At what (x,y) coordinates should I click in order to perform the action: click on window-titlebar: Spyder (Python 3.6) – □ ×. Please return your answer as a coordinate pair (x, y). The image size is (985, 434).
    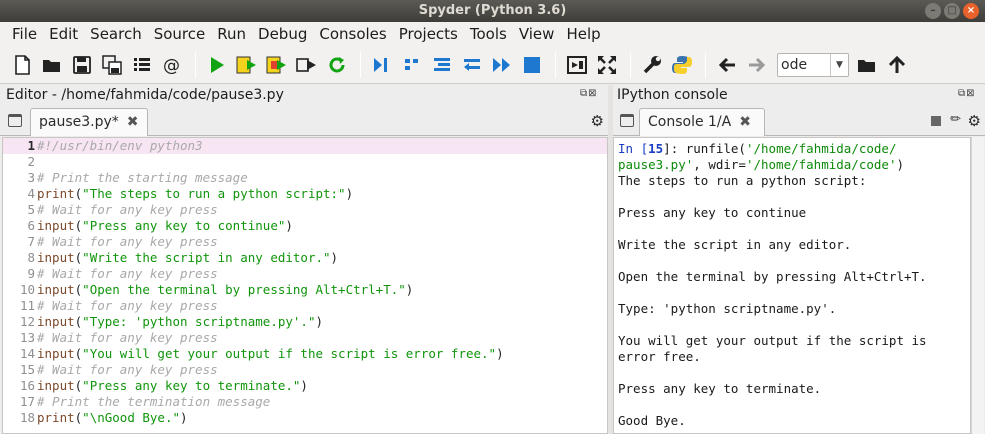
    Looking at the image, I should click on (492, 11).